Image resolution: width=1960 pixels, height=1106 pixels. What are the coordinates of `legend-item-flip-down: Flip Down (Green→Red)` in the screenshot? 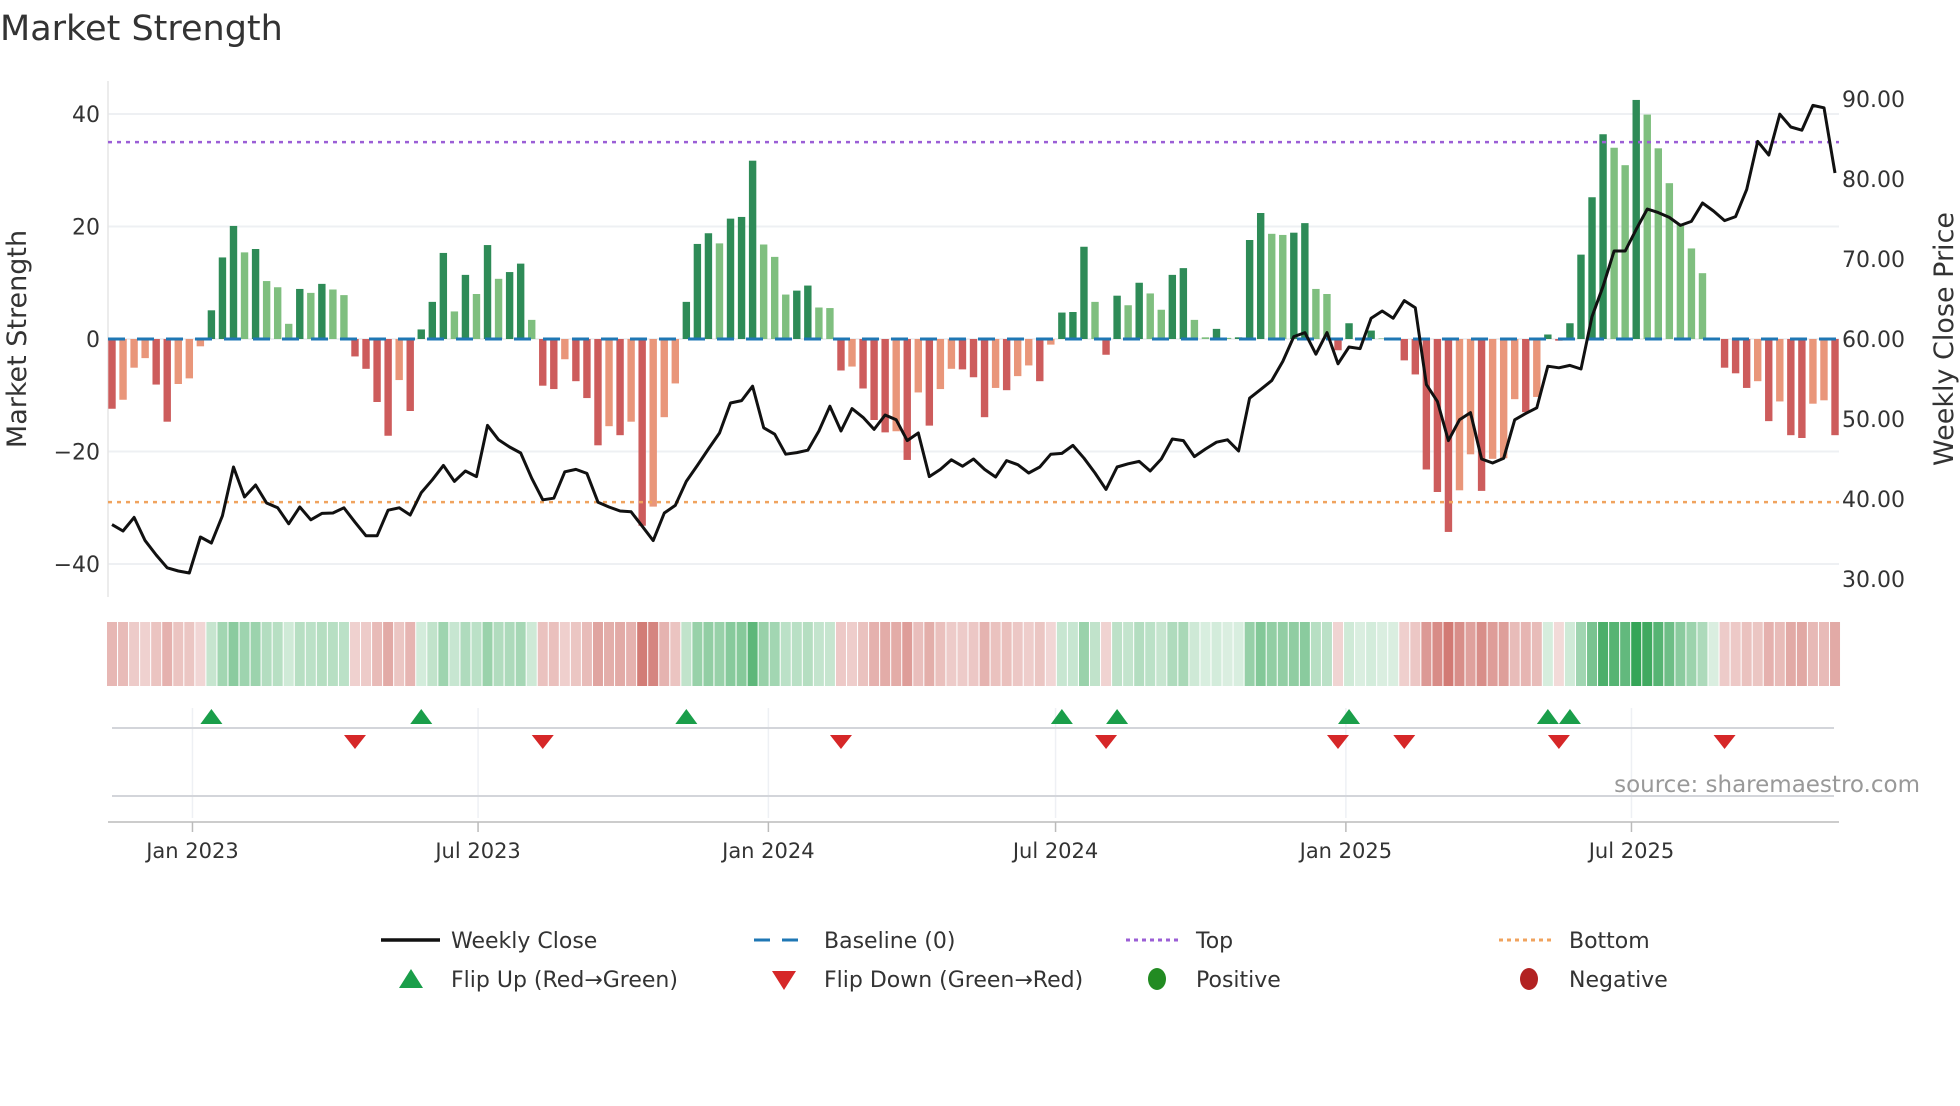 It's located at (927, 980).